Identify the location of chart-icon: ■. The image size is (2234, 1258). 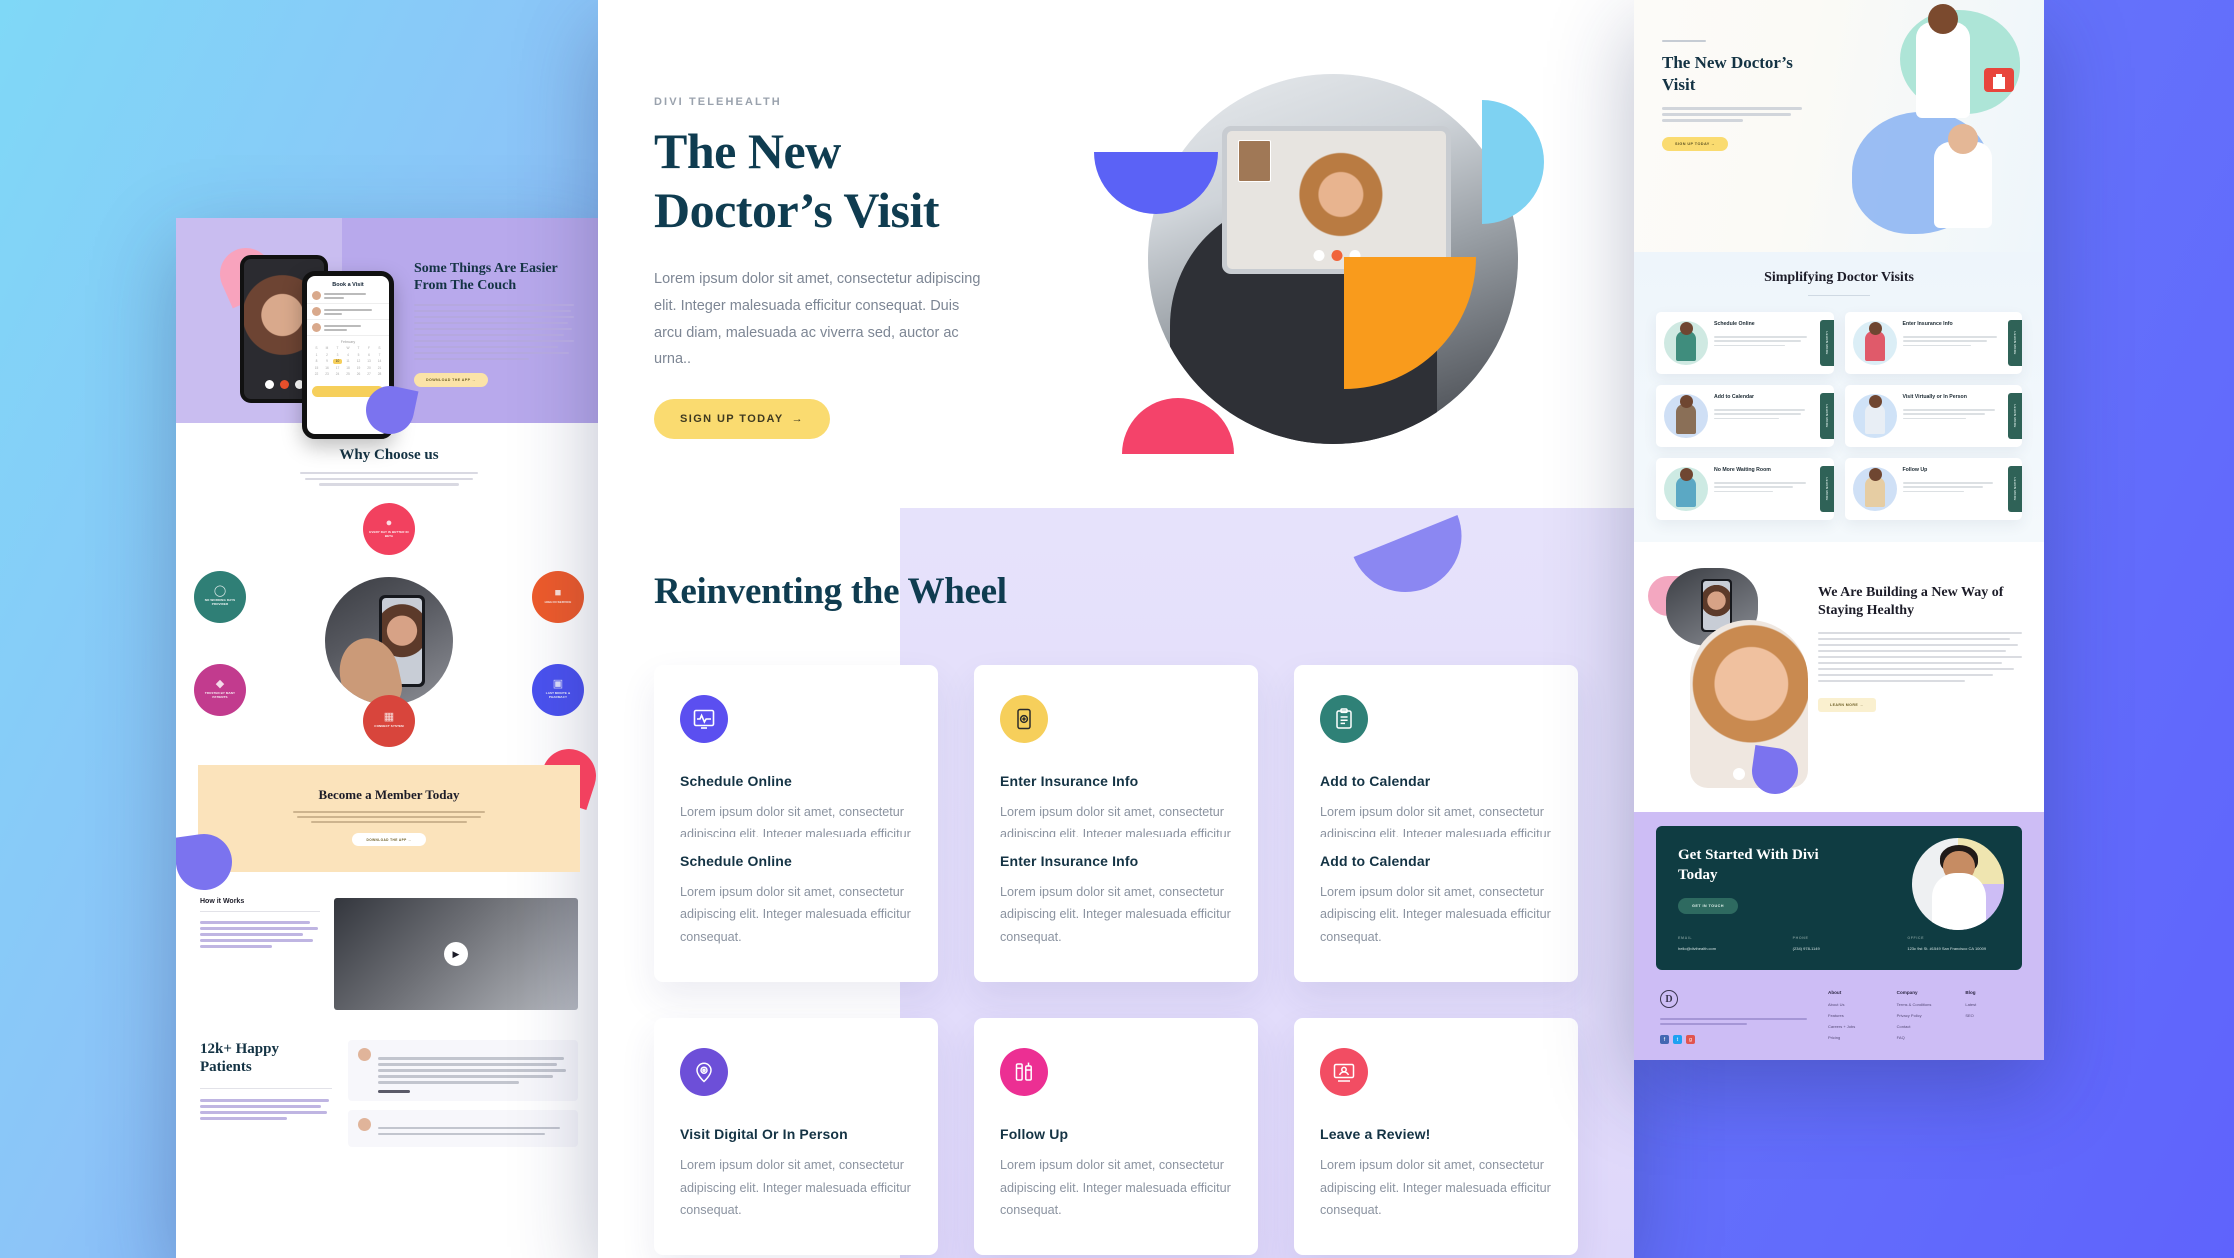
(558, 593).